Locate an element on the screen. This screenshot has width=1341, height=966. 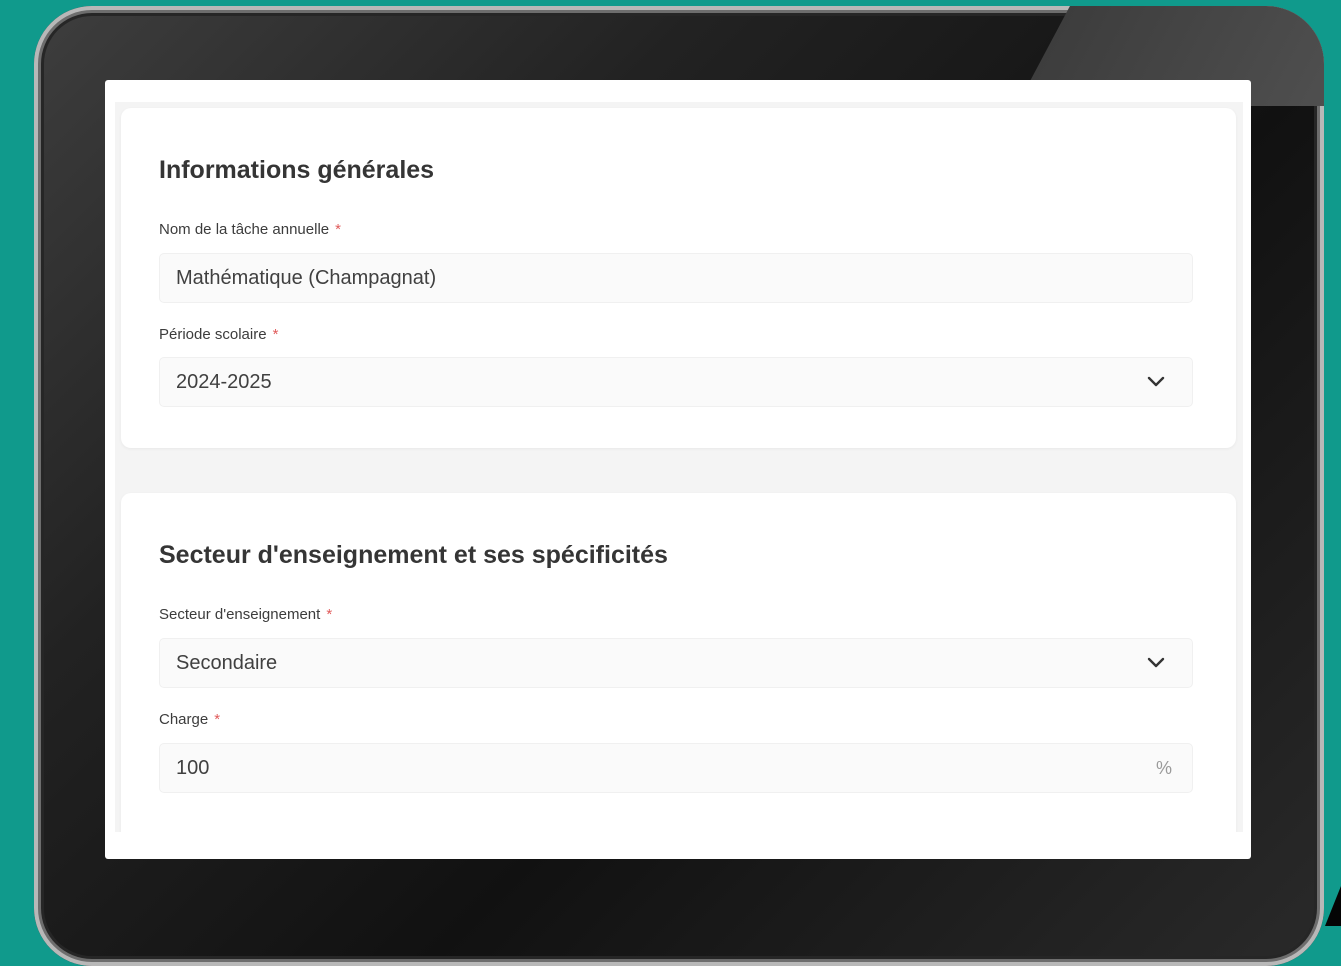
workload-value: 100 is located at coordinates (193, 768).